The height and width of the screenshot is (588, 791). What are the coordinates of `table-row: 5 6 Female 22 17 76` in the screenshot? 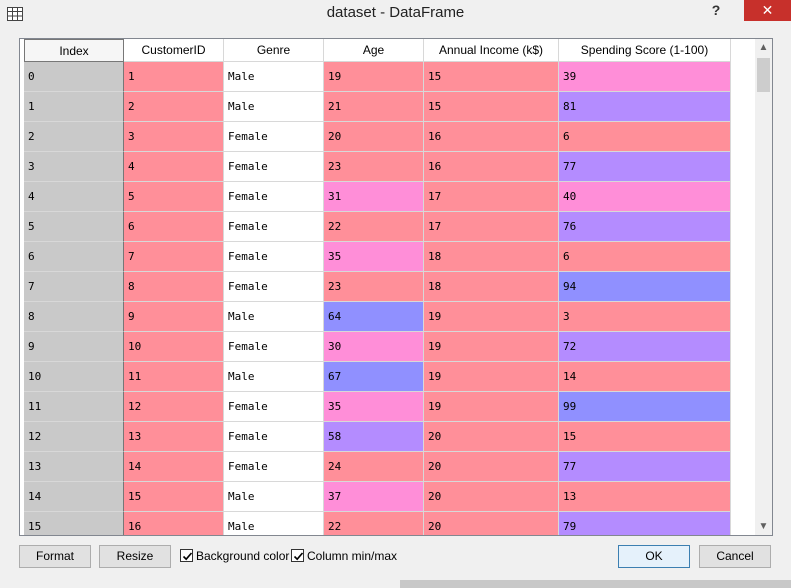 It's located at (387, 227).